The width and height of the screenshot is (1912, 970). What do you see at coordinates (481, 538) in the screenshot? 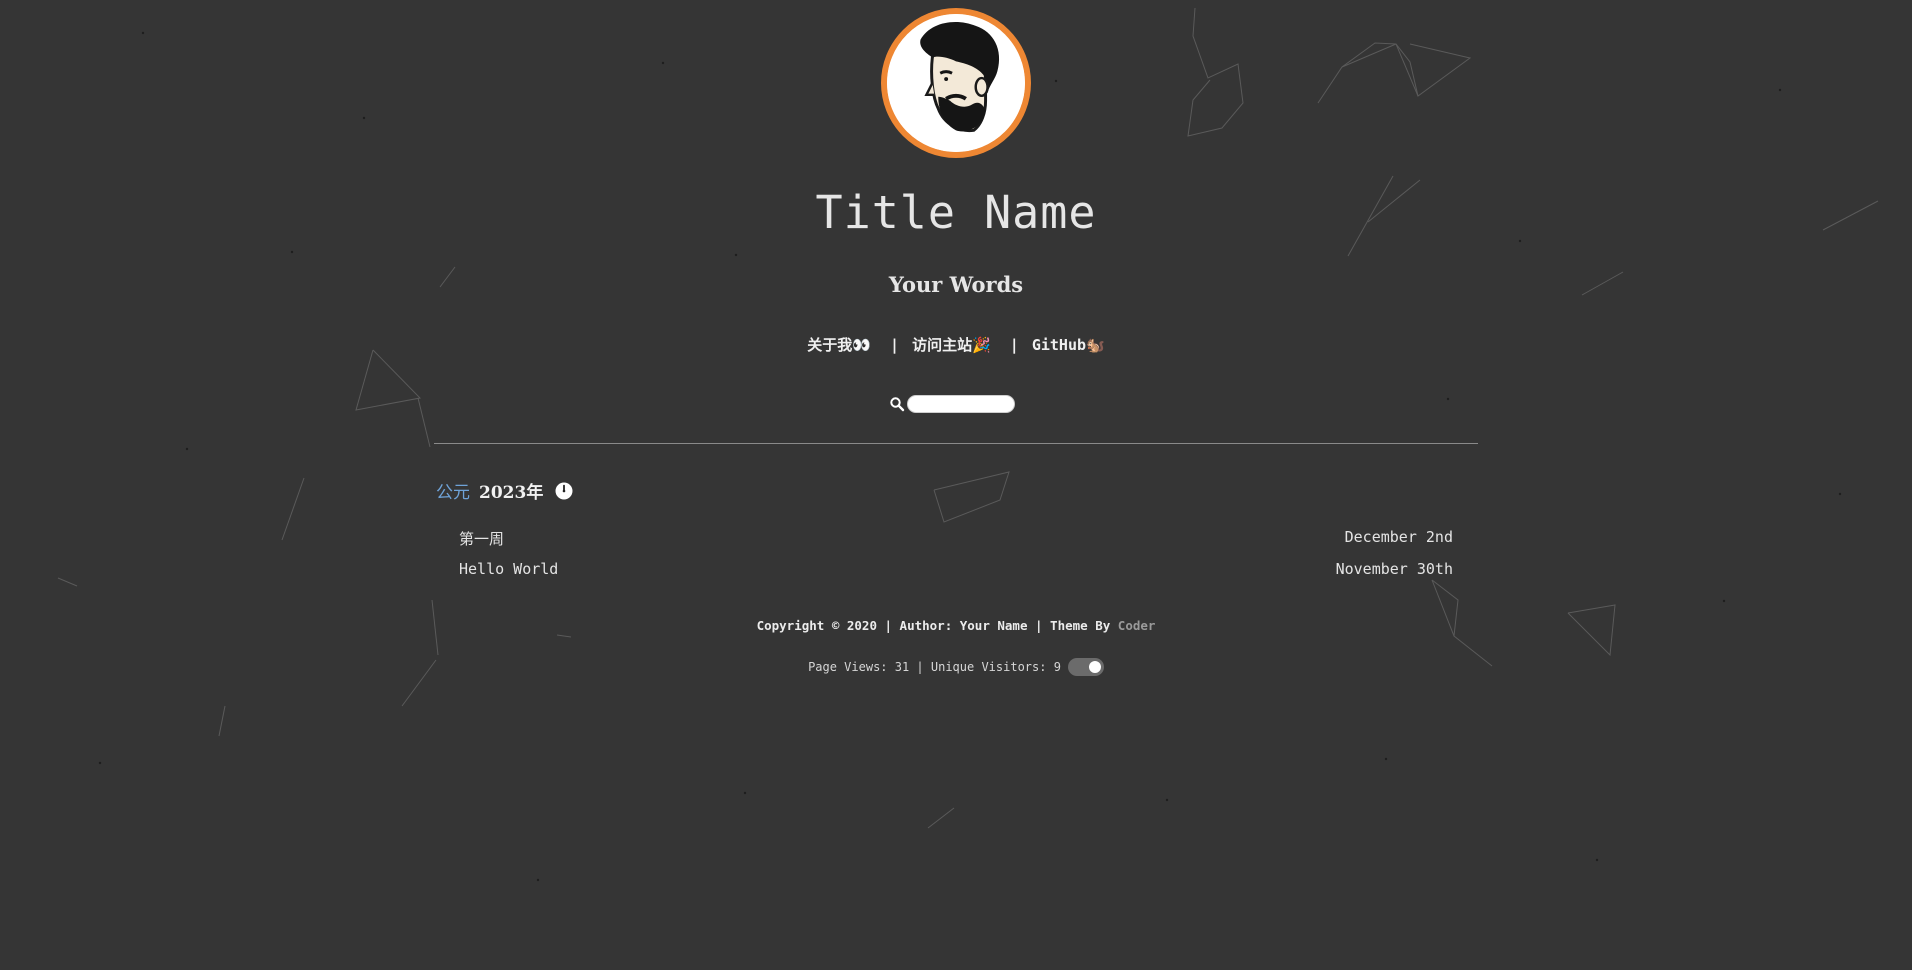
I see `post-title-link: 第一周` at bounding box center [481, 538].